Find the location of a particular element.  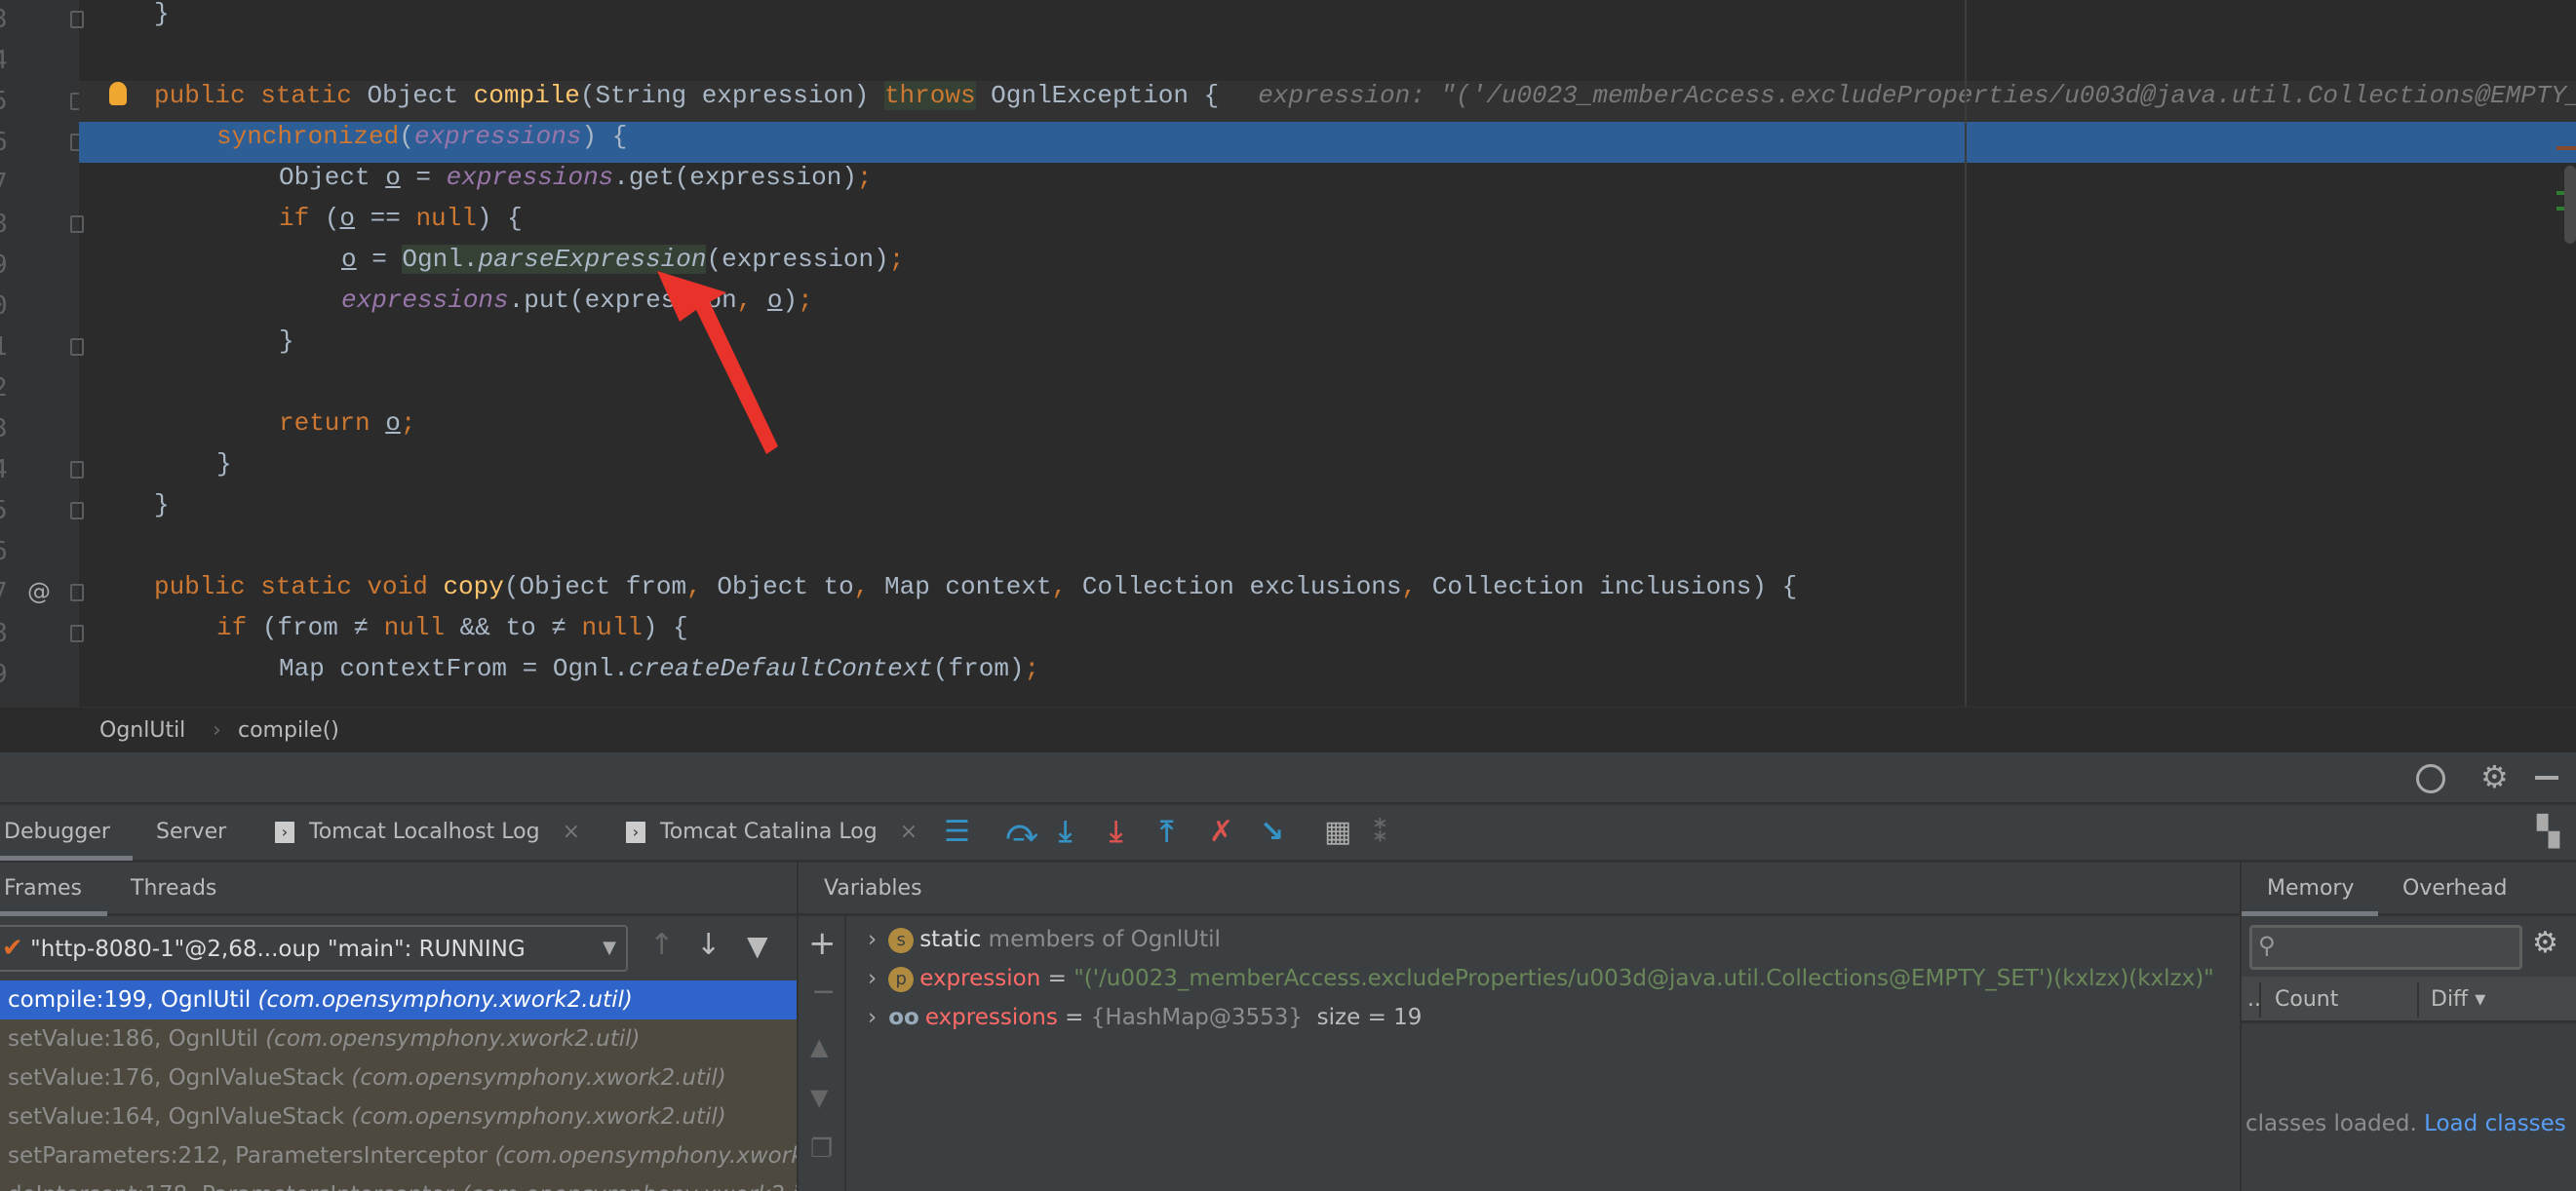

chevron-down-icon: ▼ is located at coordinates (609, 948).